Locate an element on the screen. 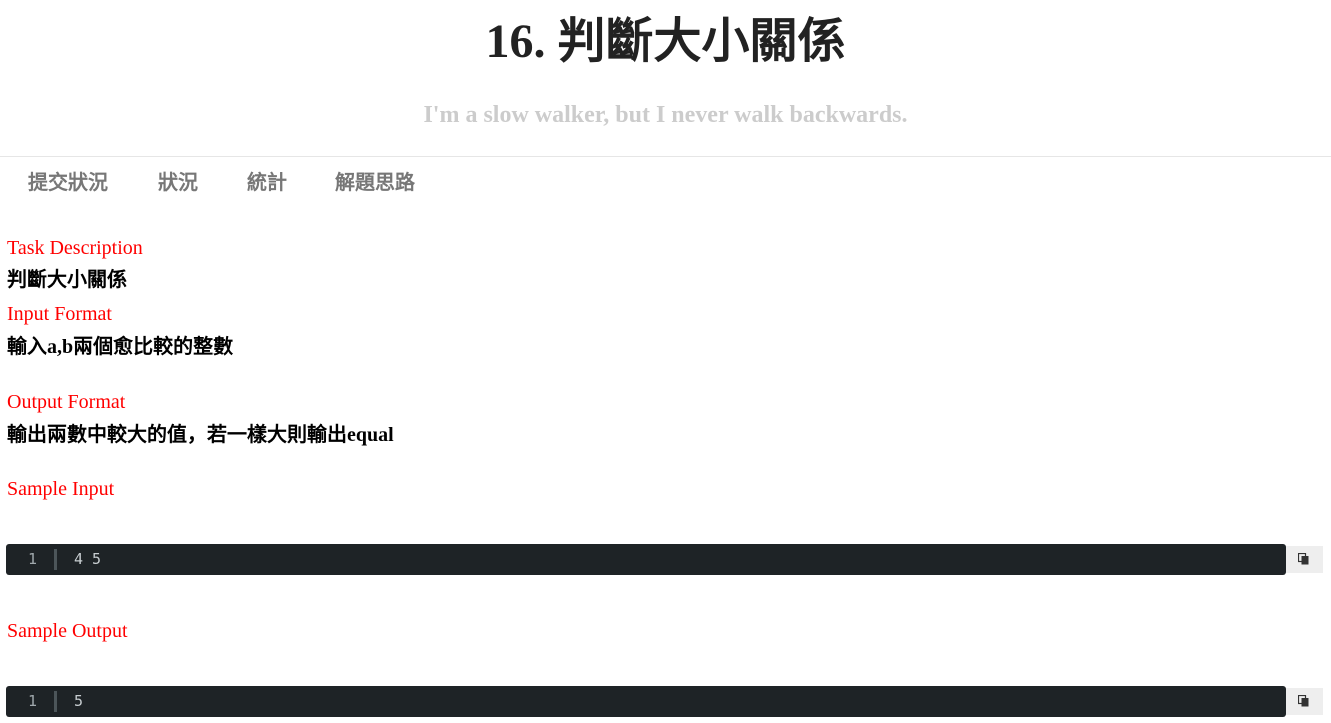 This screenshot has width=1331, height=723. sample-input-code-block: 1 4 5 is located at coordinates (646, 559).